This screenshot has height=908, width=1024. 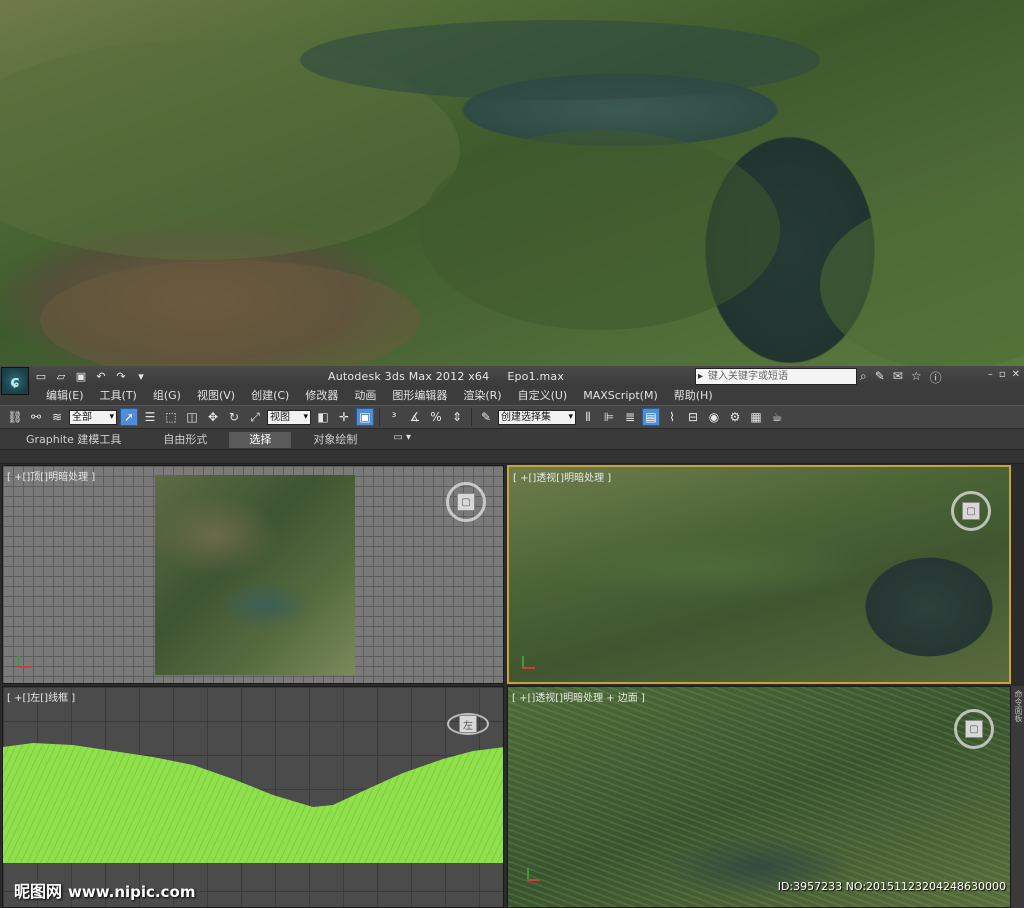 What do you see at coordinates (216, 396) in the screenshot?
I see `menu-views: 视图(V)` at bounding box center [216, 396].